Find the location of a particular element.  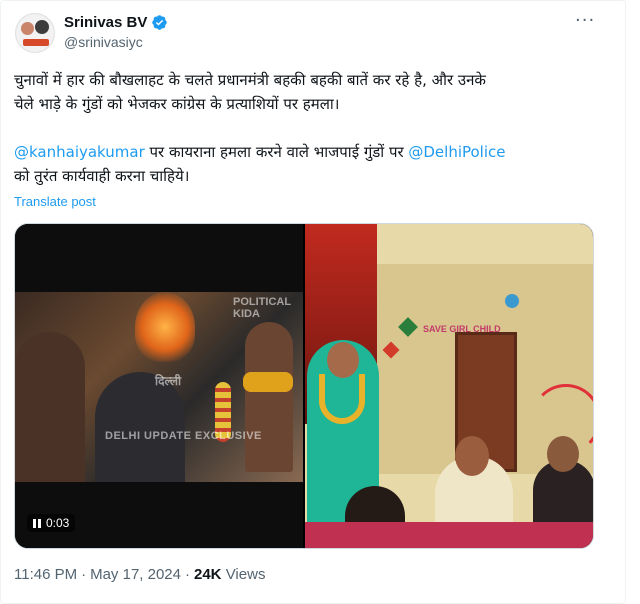

mention-delhipolice: @DelhiPolice is located at coordinates (456, 152).